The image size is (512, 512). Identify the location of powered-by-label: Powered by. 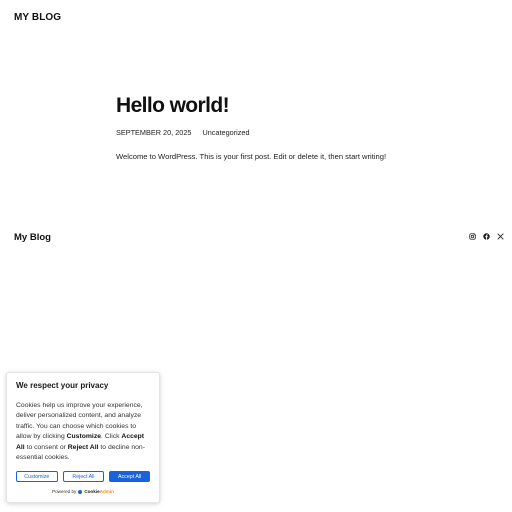
(64, 492).